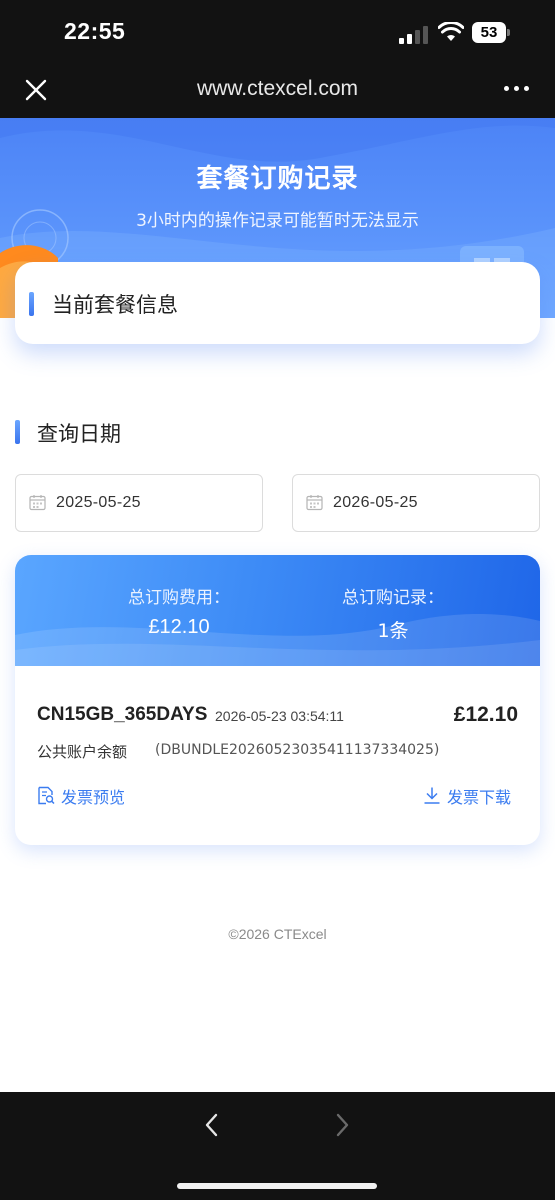  What do you see at coordinates (82, 752) in the screenshot?
I see `order-payment-account: 公共账户余额` at bounding box center [82, 752].